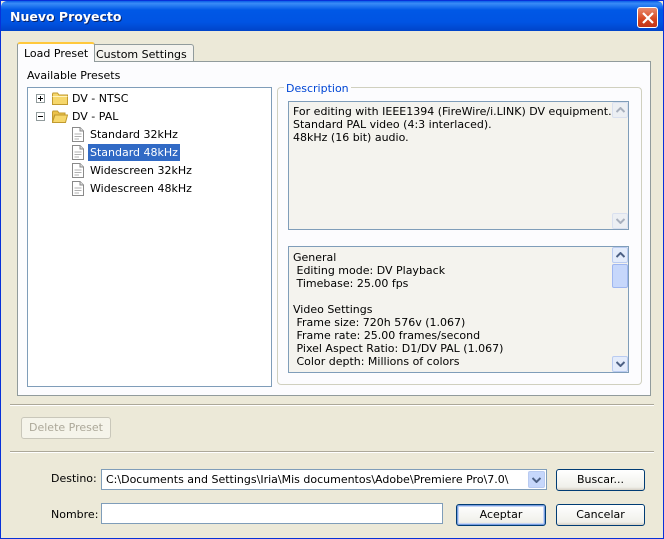  What do you see at coordinates (272, 513) in the screenshot?
I see `name-input` at bounding box center [272, 513].